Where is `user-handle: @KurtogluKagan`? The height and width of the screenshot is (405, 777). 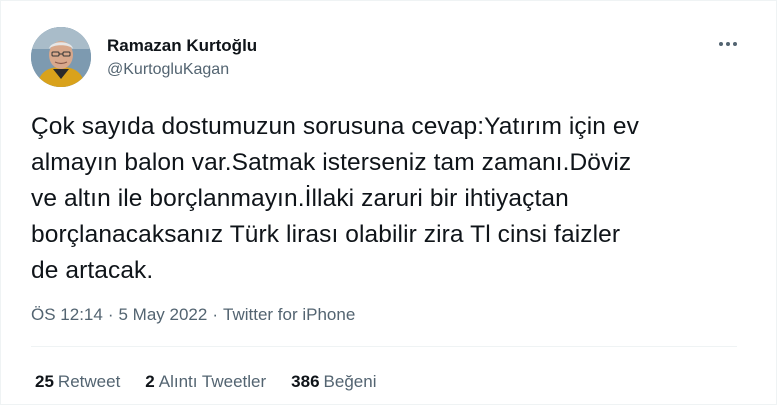
user-handle: @KurtogluKagan is located at coordinates (168, 70).